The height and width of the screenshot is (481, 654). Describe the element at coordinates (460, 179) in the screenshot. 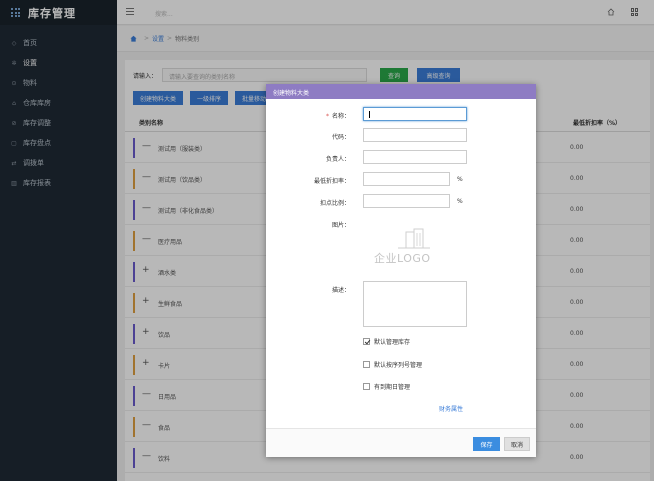

I see `min-discount-percent: %` at that location.